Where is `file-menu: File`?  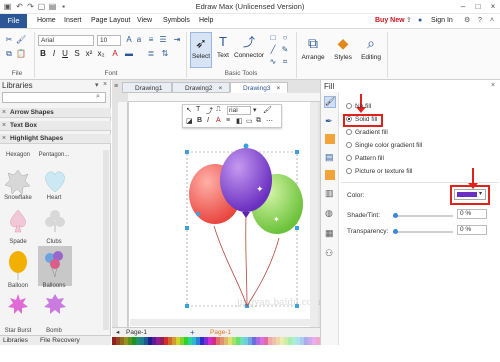
file-menu: File is located at coordinates (13, 21).